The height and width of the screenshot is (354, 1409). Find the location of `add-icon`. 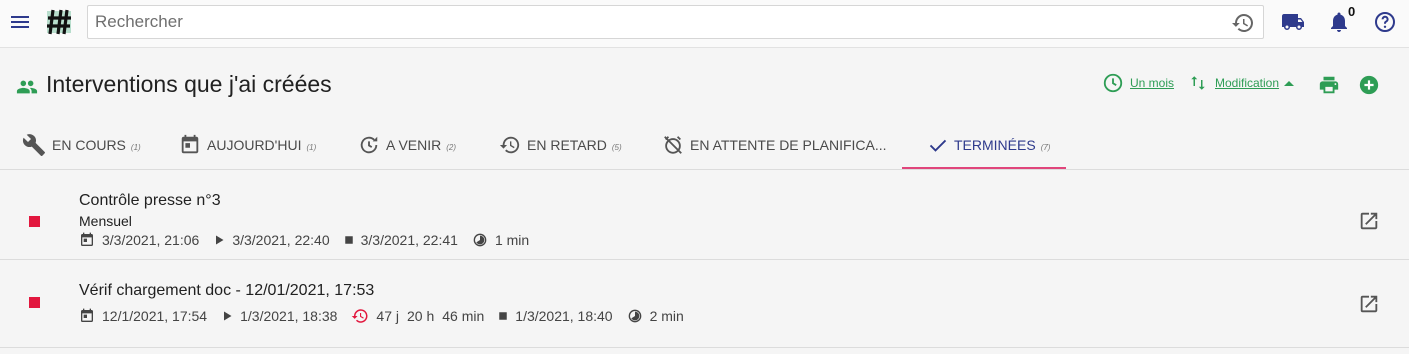

add-icon is located at coordinates (1369, 85).